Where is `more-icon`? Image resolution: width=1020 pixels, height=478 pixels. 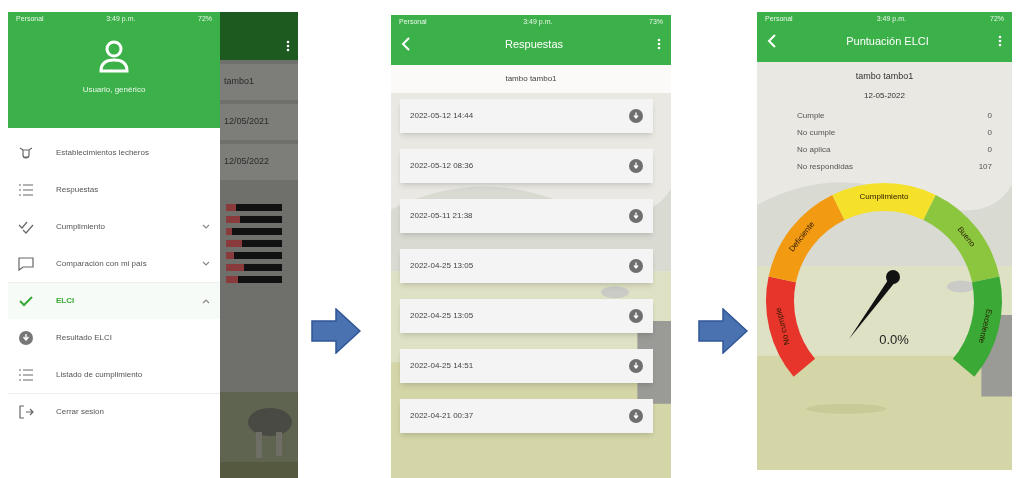 more-icon is located at coordinates (288, 46).